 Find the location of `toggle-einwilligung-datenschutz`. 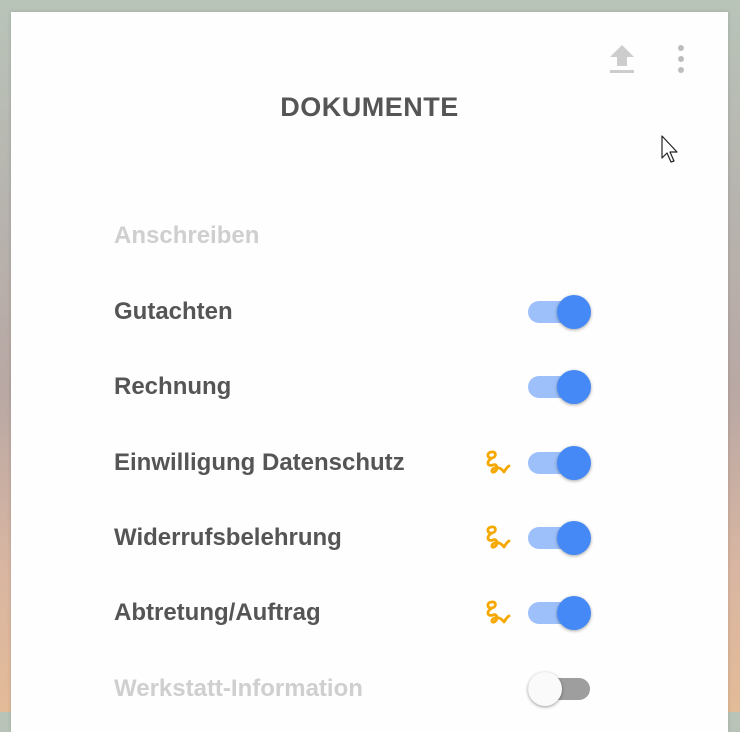

toggle-einwilligung-datenschutz is located at coordinates (561, 463).